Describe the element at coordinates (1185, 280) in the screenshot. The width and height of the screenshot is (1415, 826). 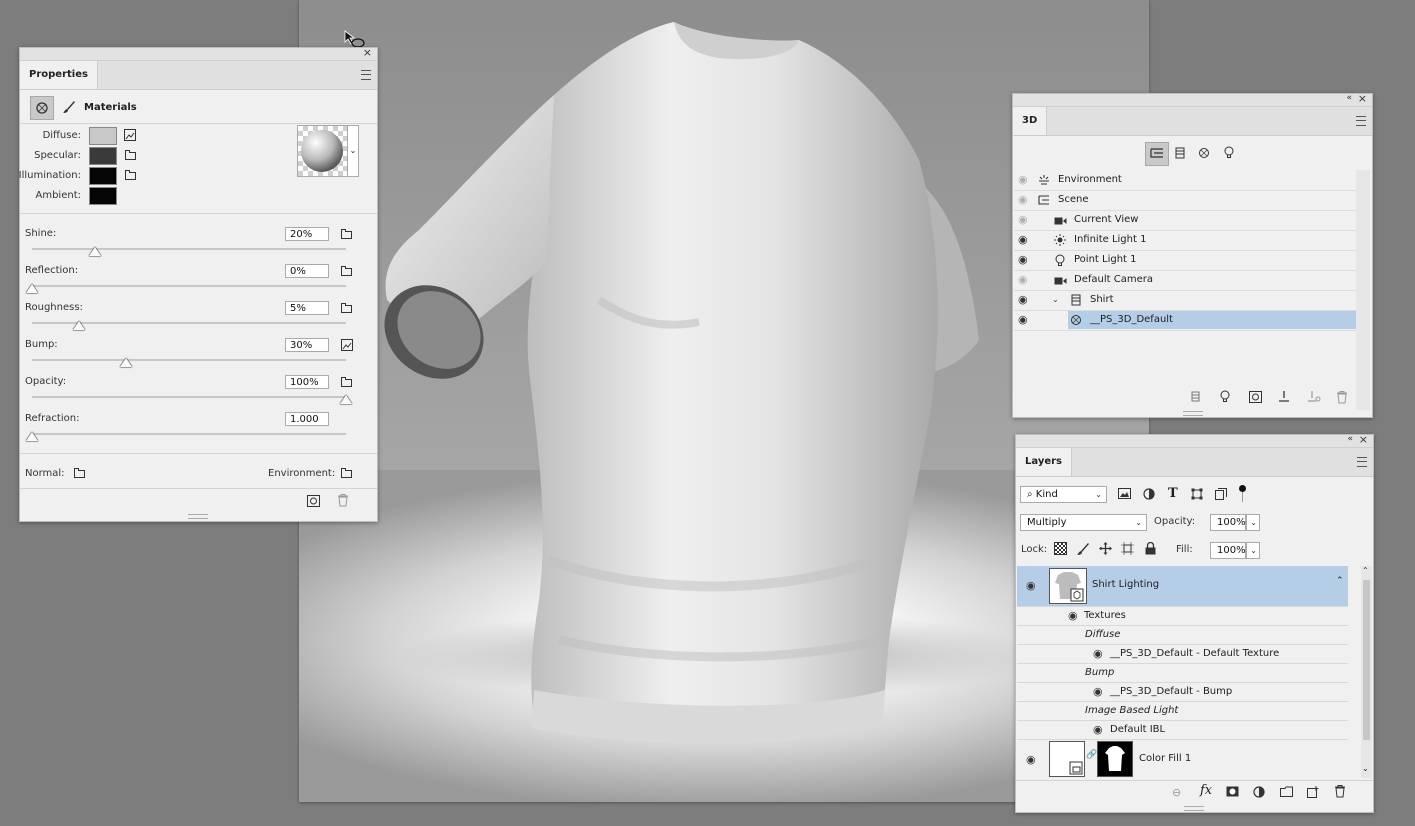
I see `scene-item: ◉ Default Camera` at that location.